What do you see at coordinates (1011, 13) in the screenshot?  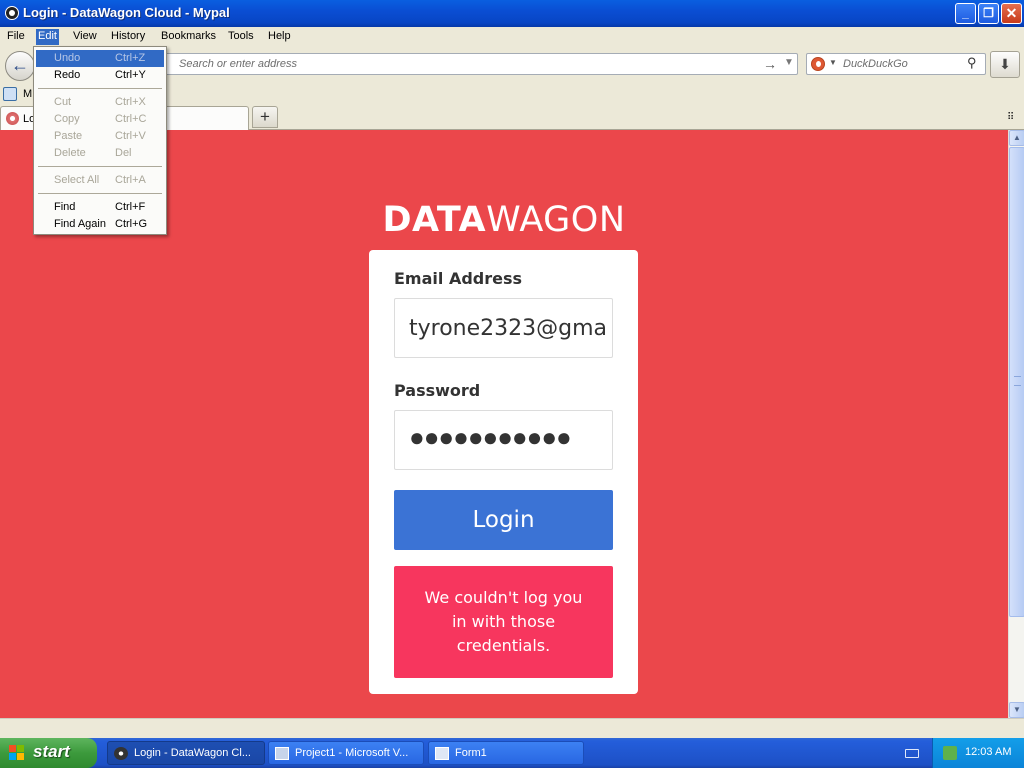 I see `close-button: ✕` at bounding box center [1011, 13].